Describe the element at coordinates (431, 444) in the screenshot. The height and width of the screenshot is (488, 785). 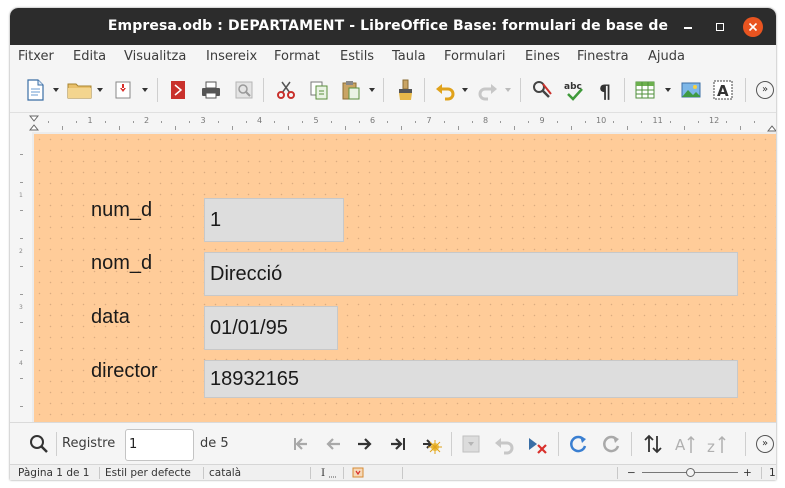
I see `new-record-button` at that location.